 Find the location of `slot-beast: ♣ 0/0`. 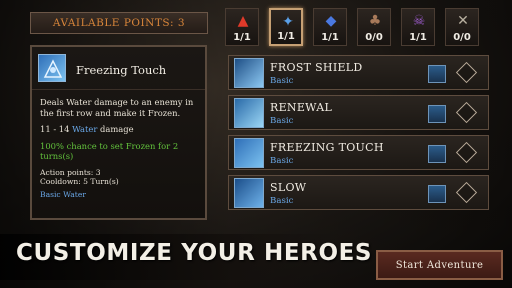

slot-beast: ♣ 0/0 is located at coordinates (374, 27).